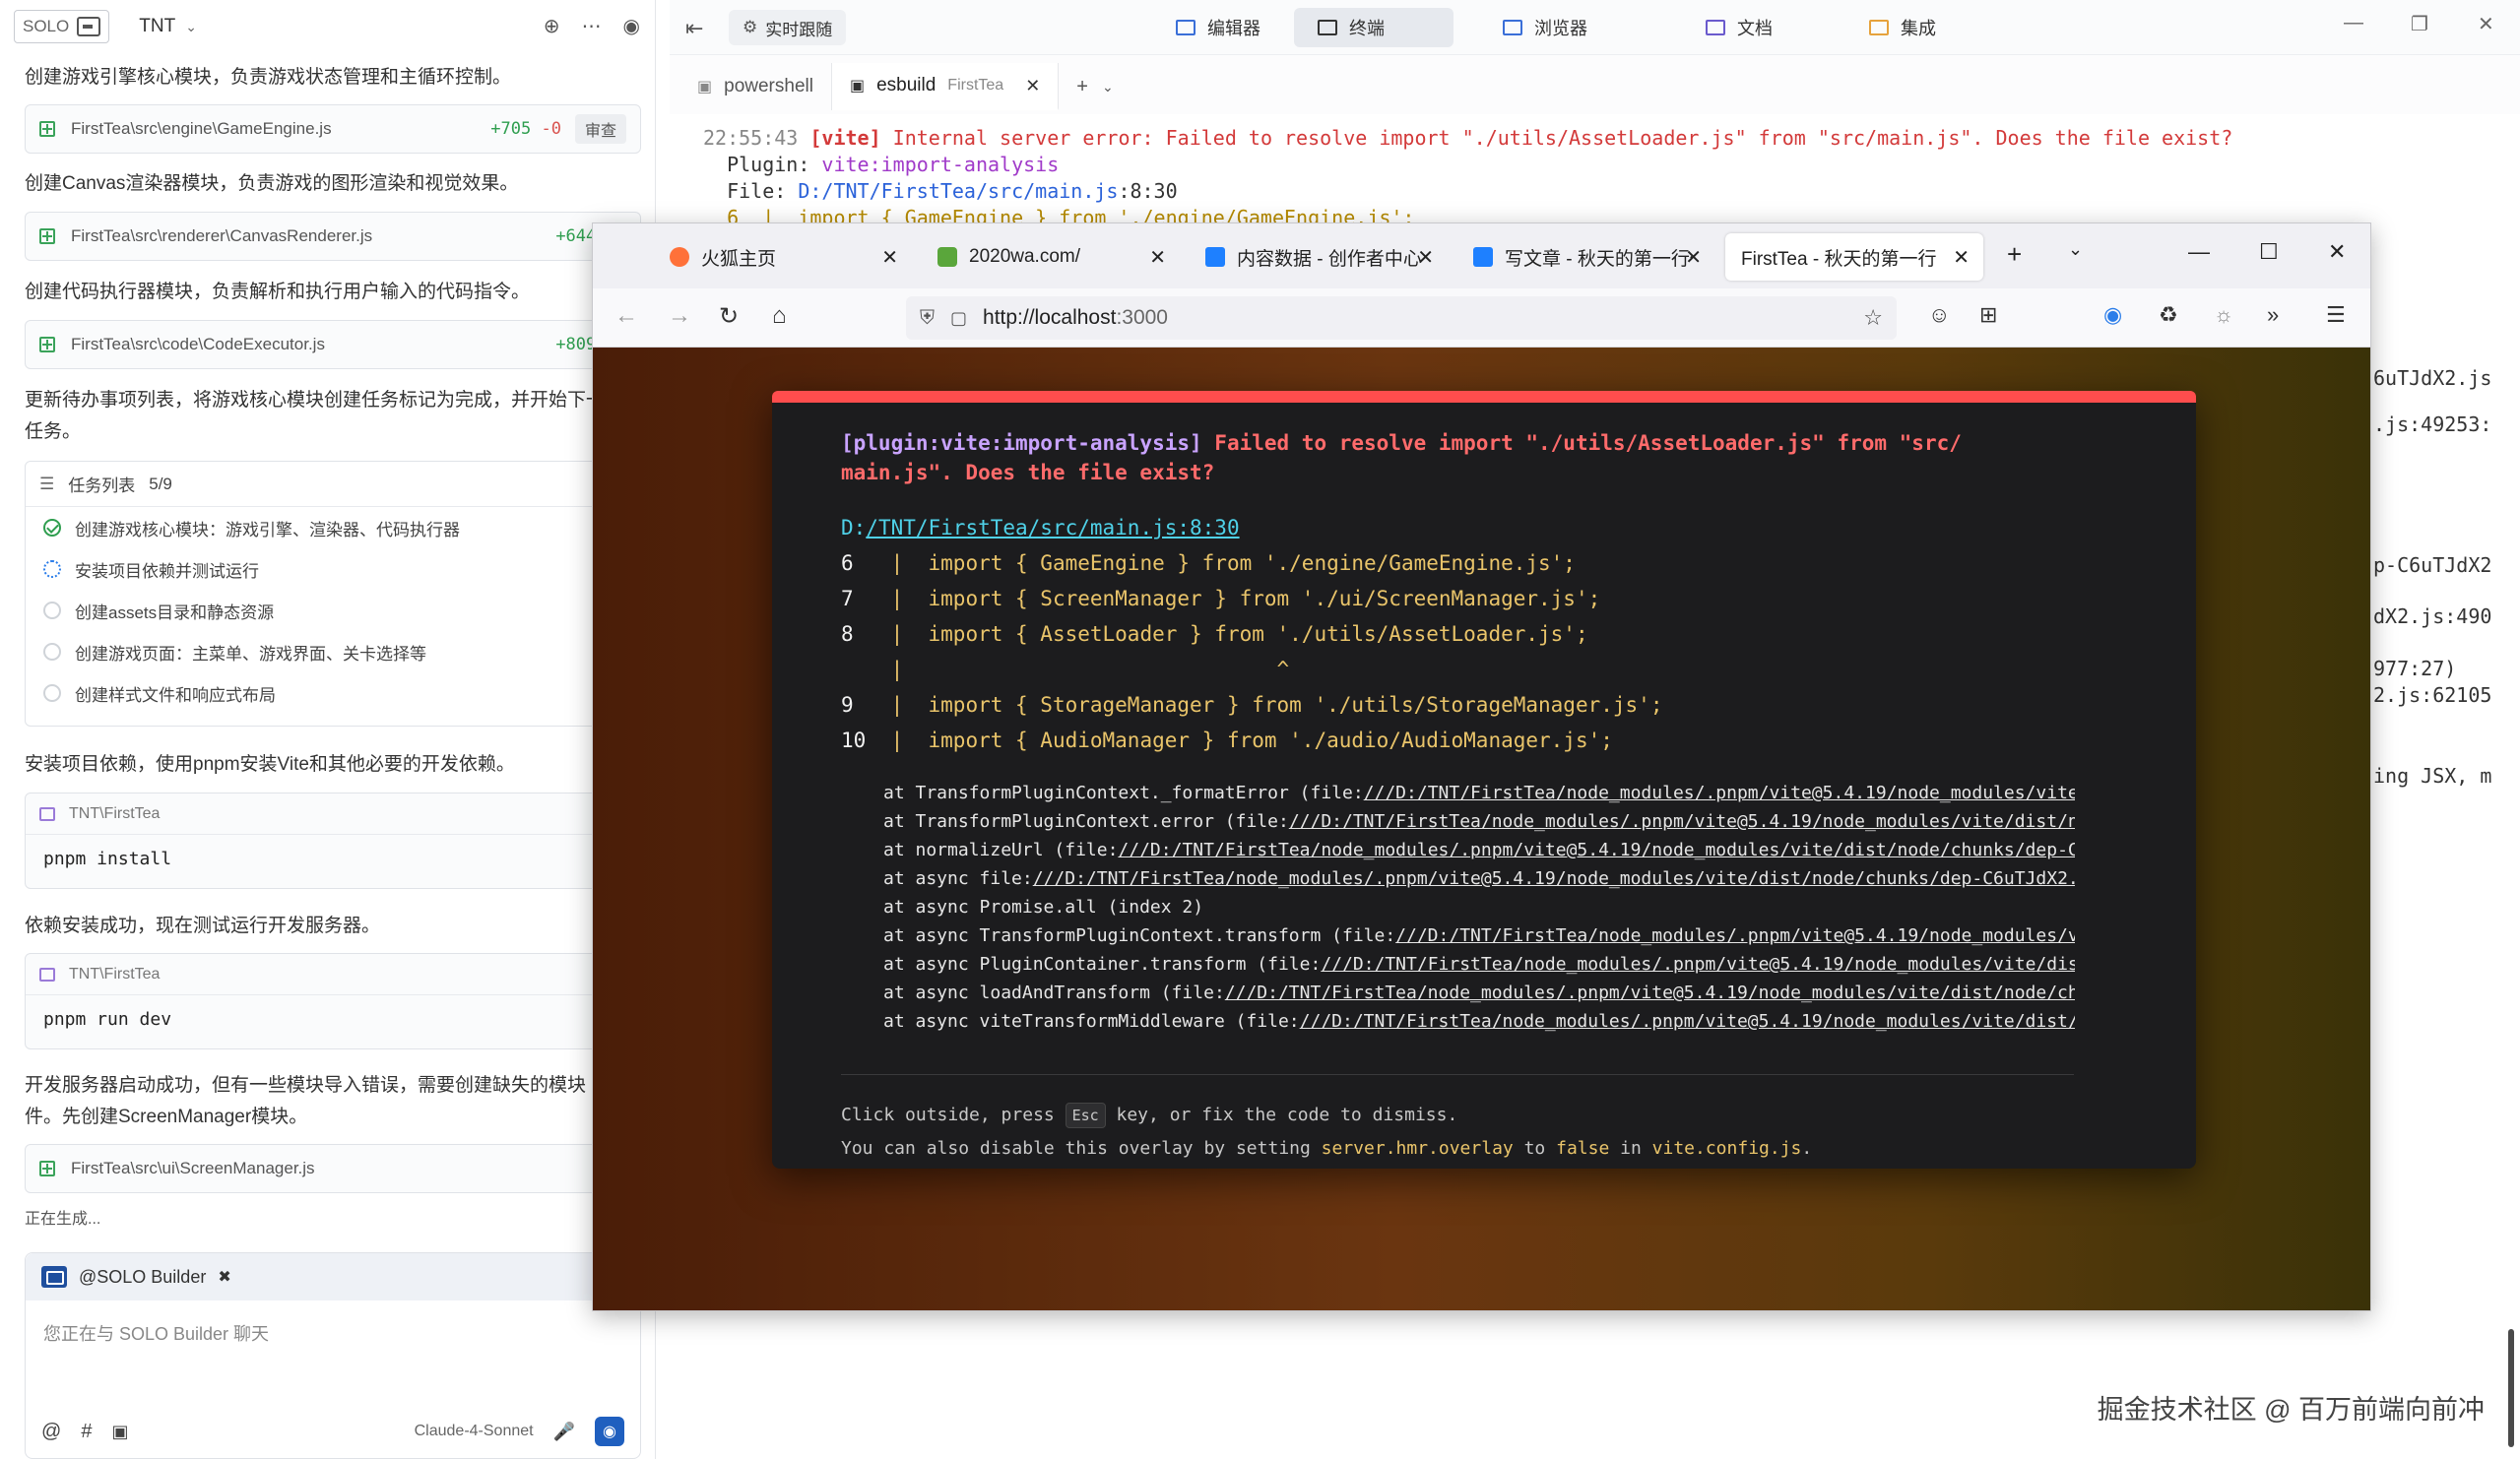  Describe the element at coordinates (47, 1168) in the screenshot. I see `file-added-icon` at that location.